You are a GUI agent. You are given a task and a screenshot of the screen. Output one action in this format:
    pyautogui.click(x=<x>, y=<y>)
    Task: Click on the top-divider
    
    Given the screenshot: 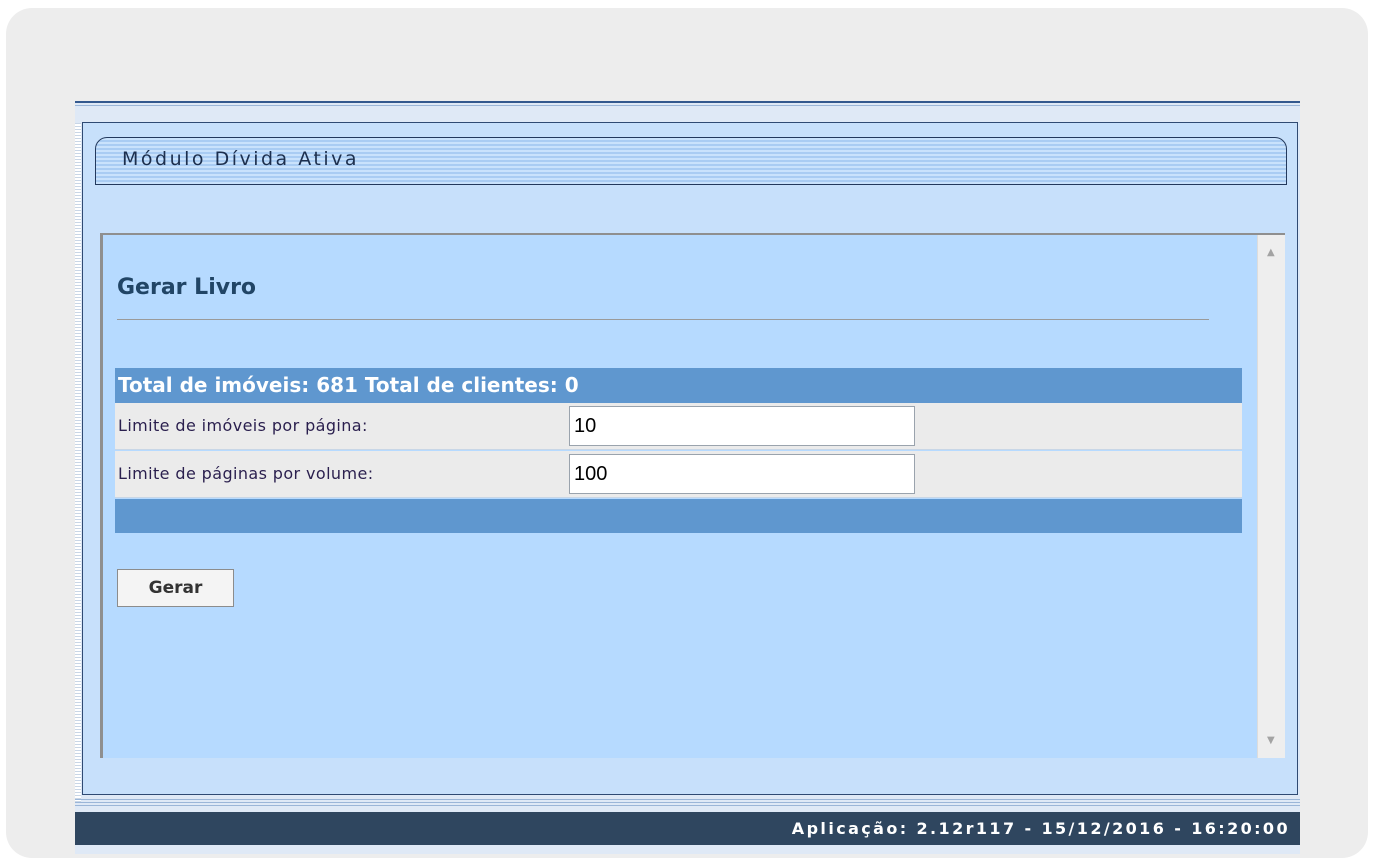 What is the action you would take?
    pyautogui.click(x=687, y=102)
    